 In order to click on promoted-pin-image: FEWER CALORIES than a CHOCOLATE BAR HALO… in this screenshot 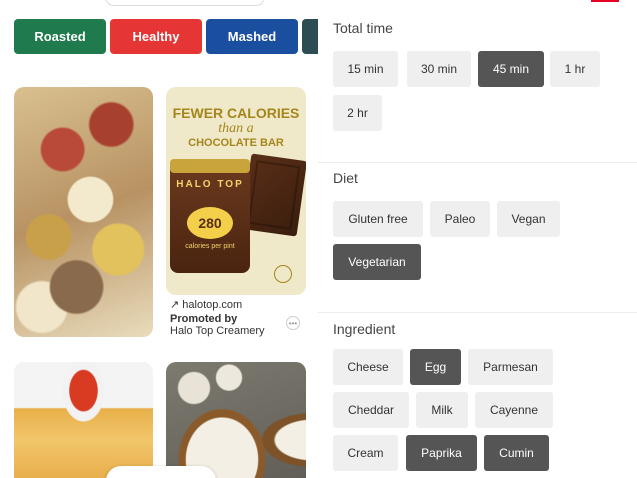, I will do `click(236, 191)`.